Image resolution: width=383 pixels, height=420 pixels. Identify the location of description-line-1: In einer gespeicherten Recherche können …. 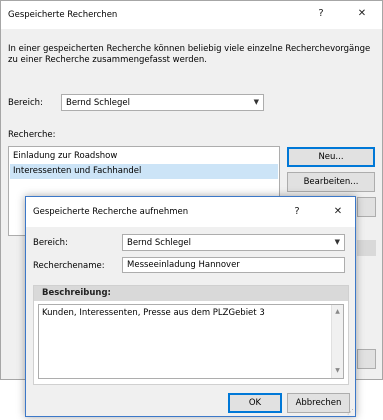
(189, 49).